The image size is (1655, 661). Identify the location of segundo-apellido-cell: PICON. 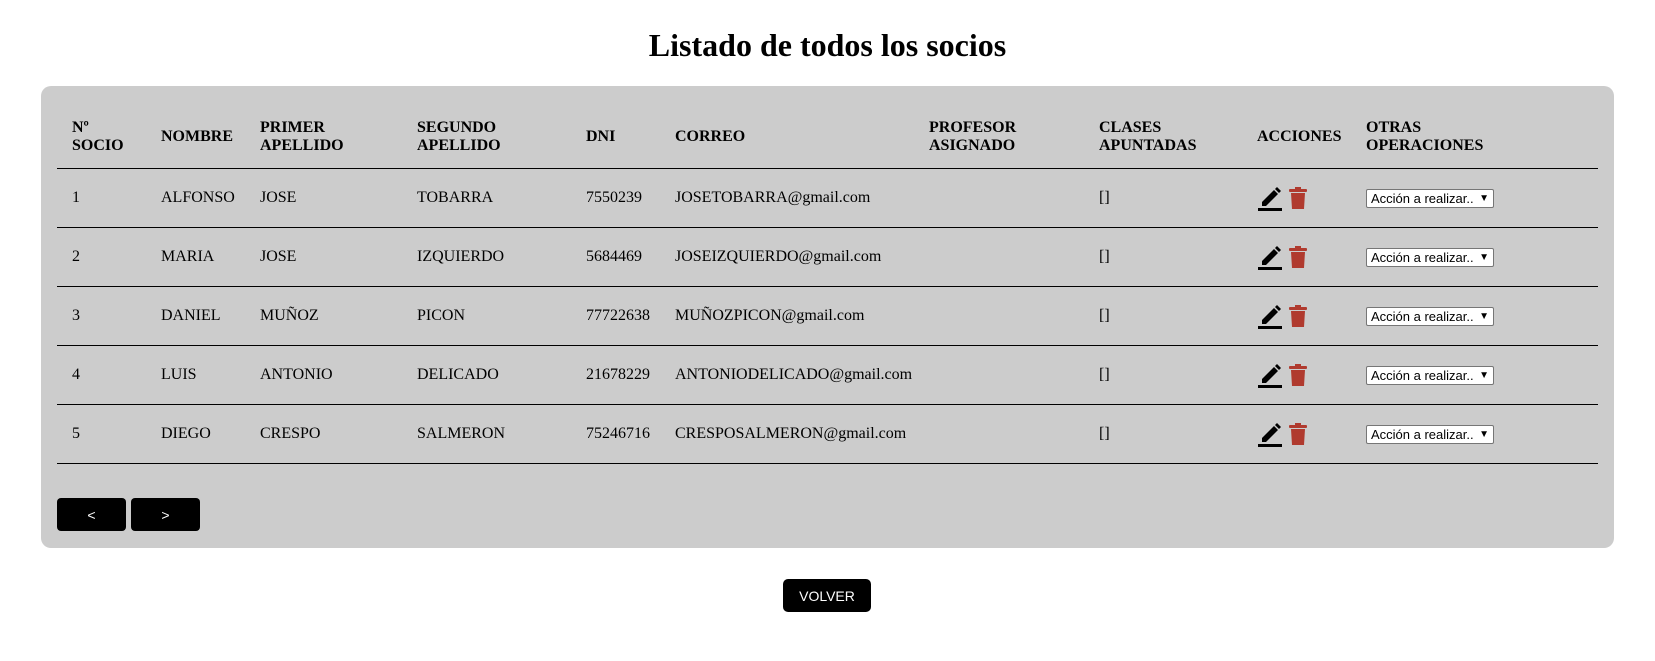
(486, 316).